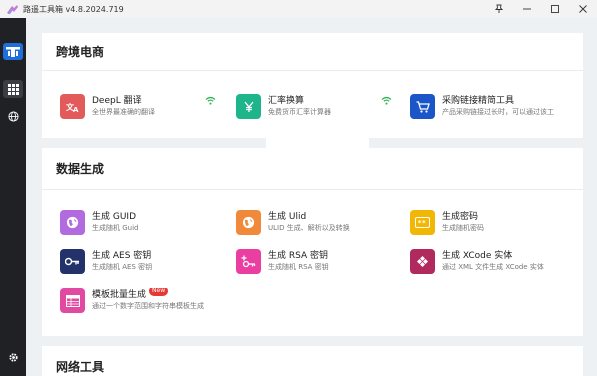 The height and width of the screenshot is (376, 597). What do you see at coordinates (248, 106) in the screenshot?
I see `yen-icon` at bounding box center [248, 106].